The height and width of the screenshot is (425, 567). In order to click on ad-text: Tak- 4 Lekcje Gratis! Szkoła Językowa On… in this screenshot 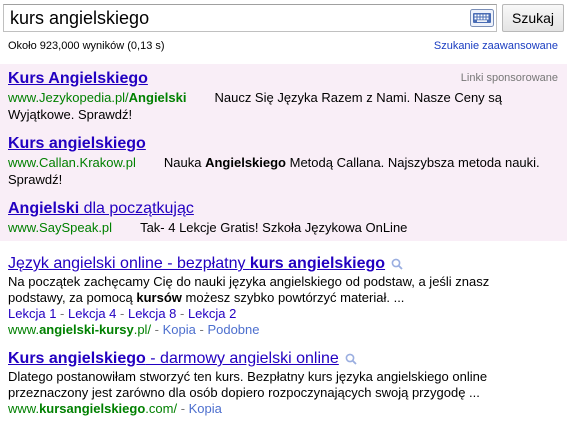, I will do `click(274, 227)`.